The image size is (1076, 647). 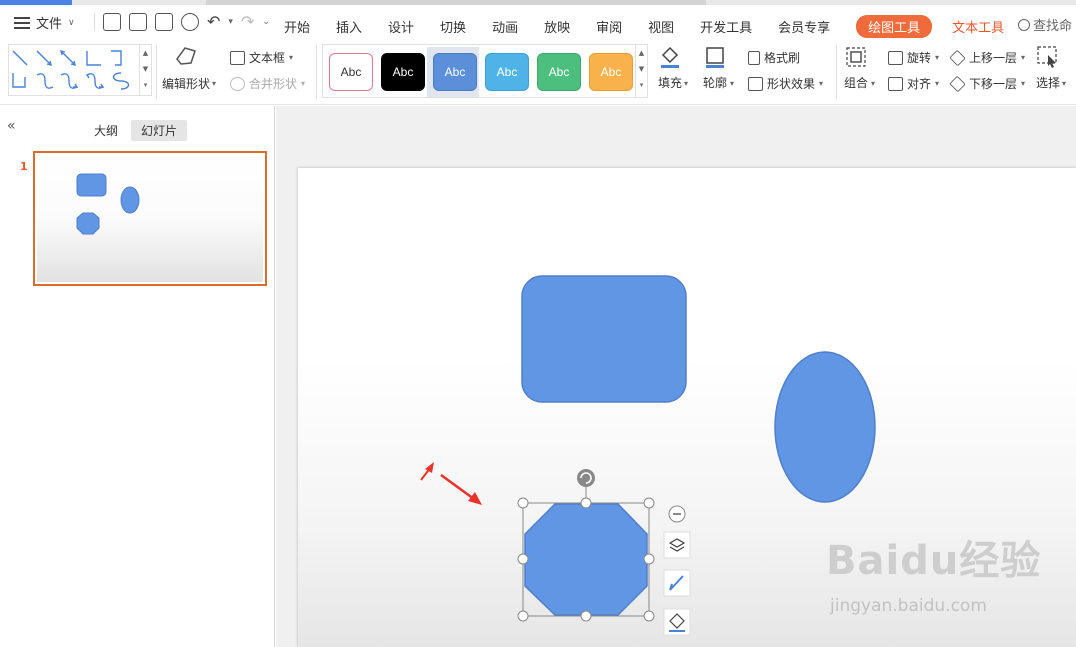 I want to click on gallery-scroll: ▲ ▼ ▾, so click(x=145, y=70).